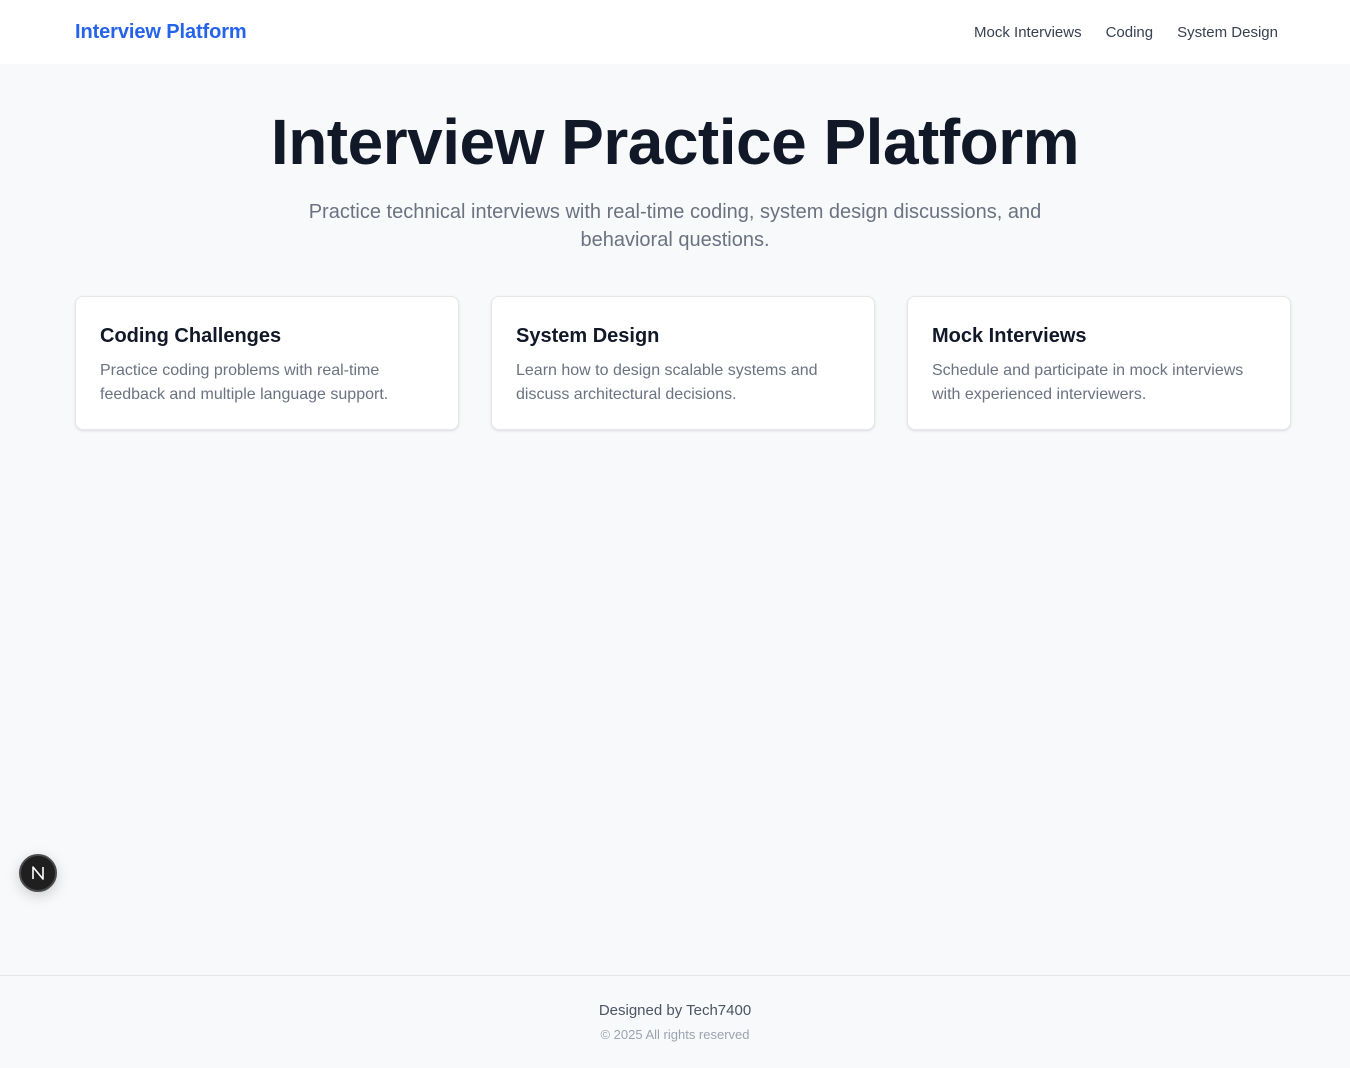  What do you see at coordinates (1130, 32) in the screenshot?
I see `nav-link-coding: Coding` at bounding box center [1130, 32].